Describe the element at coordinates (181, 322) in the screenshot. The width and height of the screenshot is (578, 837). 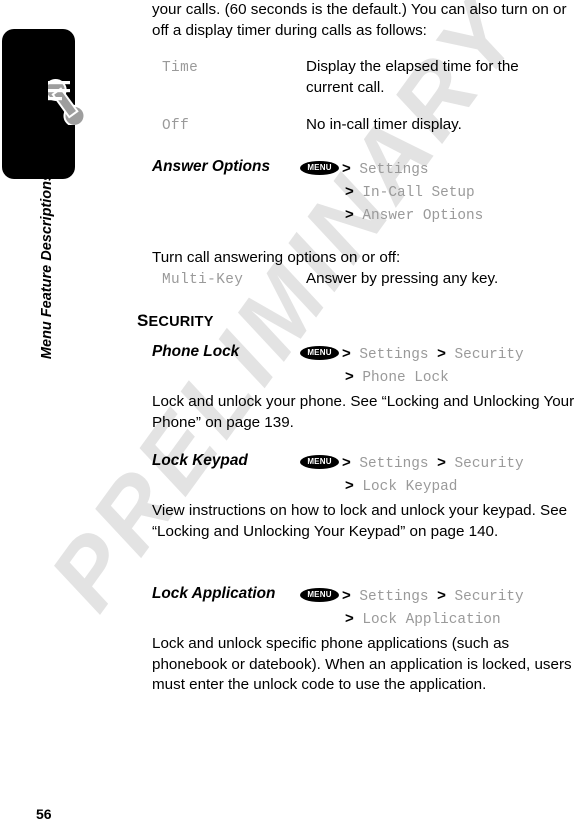
I see `section-heading-rest: ECURITY` at that location.